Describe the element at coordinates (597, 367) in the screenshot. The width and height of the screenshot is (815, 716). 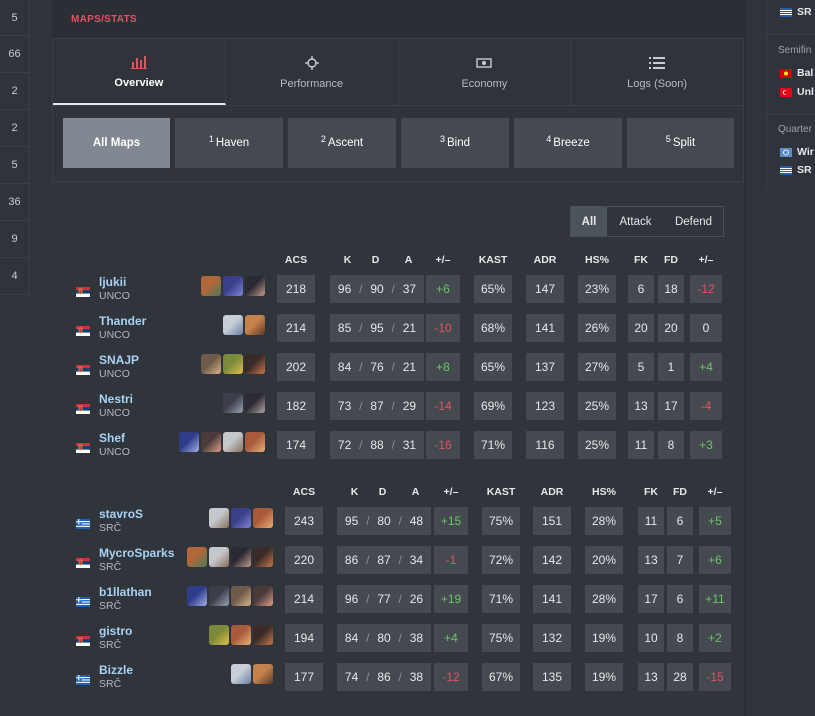
I see `stat-hs: 27%` at that location.